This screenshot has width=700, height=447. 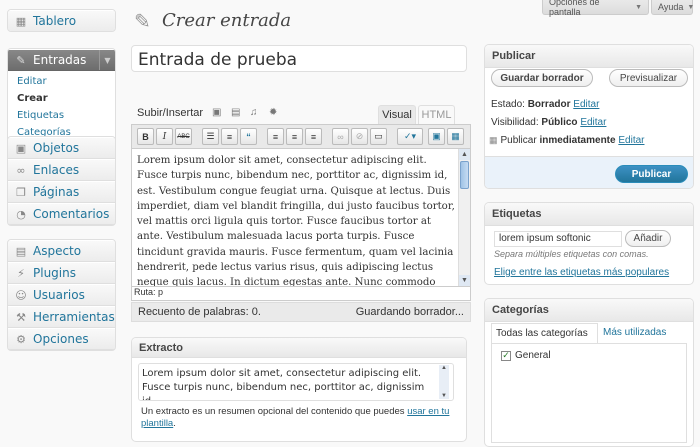 What do you see at coordinates (248, 136) in the screenshot?
I see `blockquote-icon: “` at bounding box center [248, 136].